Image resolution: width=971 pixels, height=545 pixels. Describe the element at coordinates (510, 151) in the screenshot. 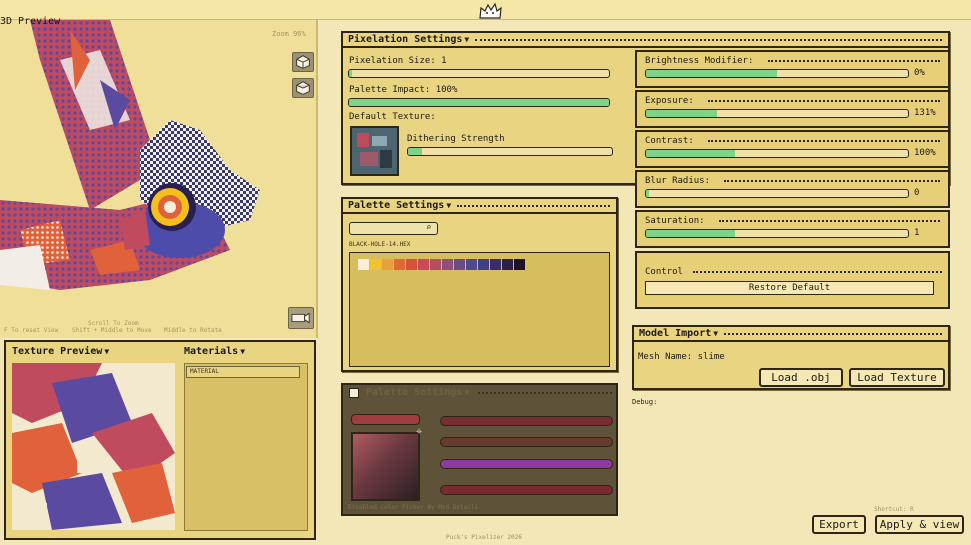

I see `dithering-strength-slider` at that location.